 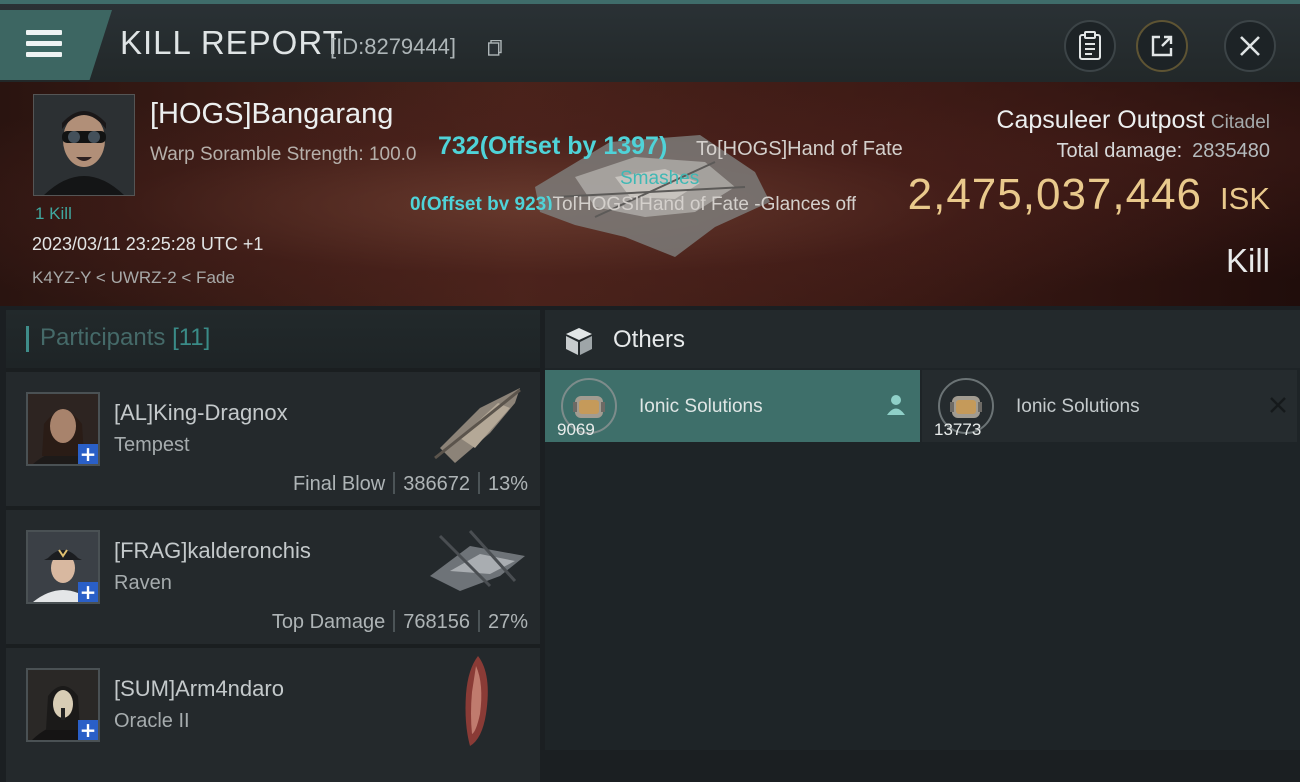 I want to click on page-title: KILL REPORT, so click(x=232, y=42).